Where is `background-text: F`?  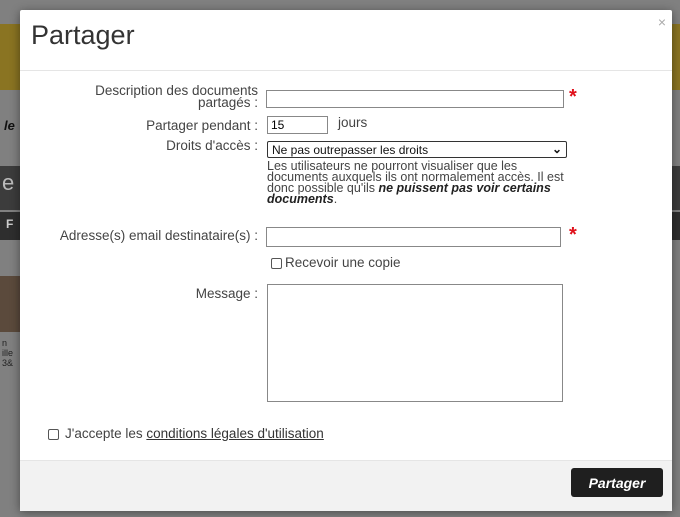
background-text: F is located at coordinates (10, 224).